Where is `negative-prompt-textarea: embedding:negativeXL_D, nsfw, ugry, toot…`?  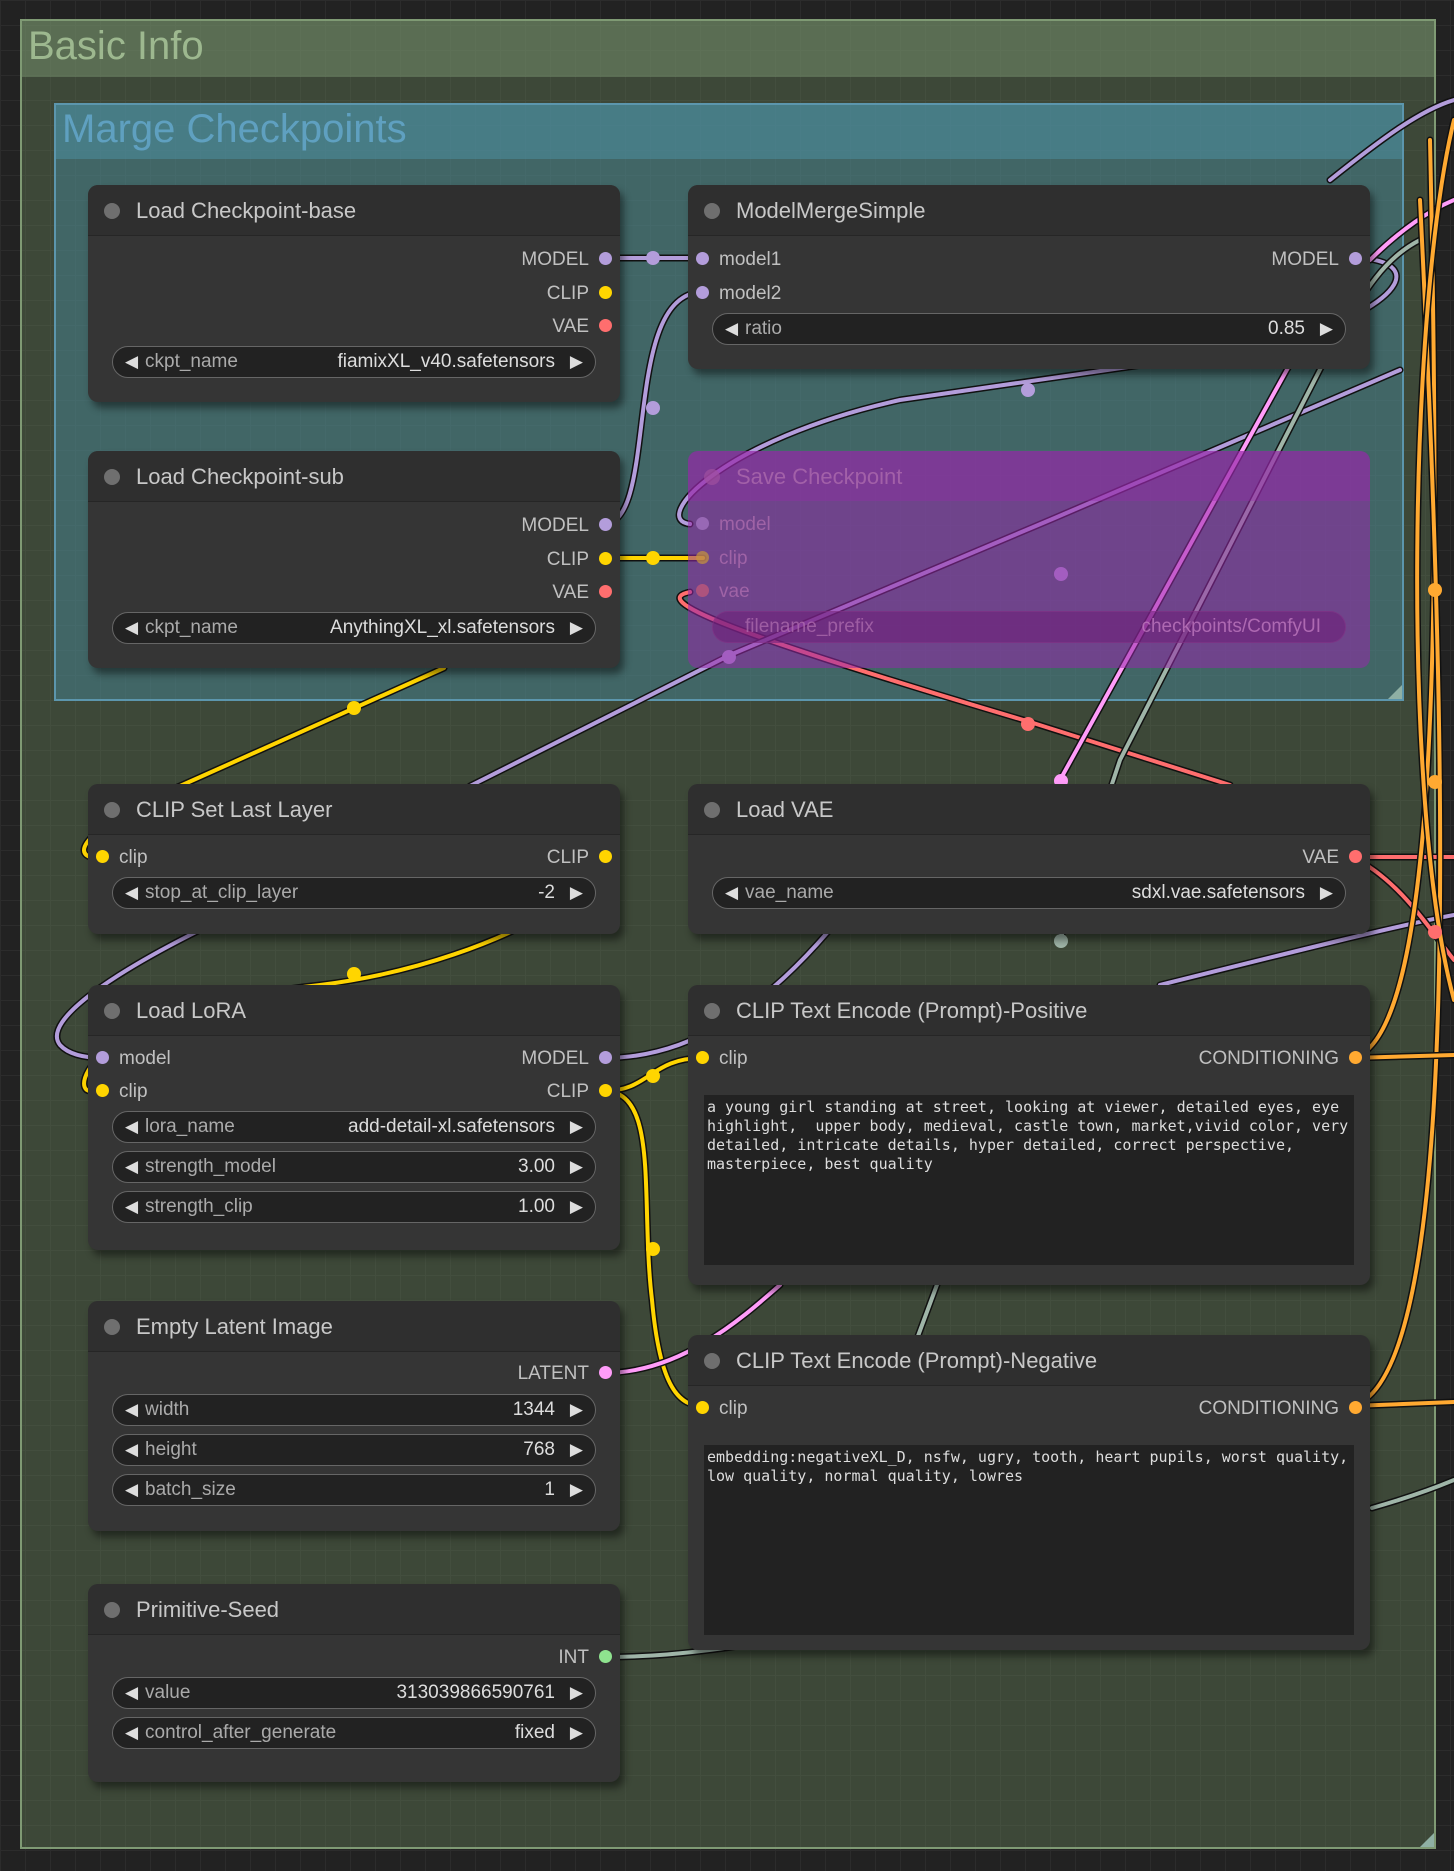
negative-prompt-textarea: embedding:negativeXL_D, nsfw, ugry, toot… is located at coordinates (1029, 1540).